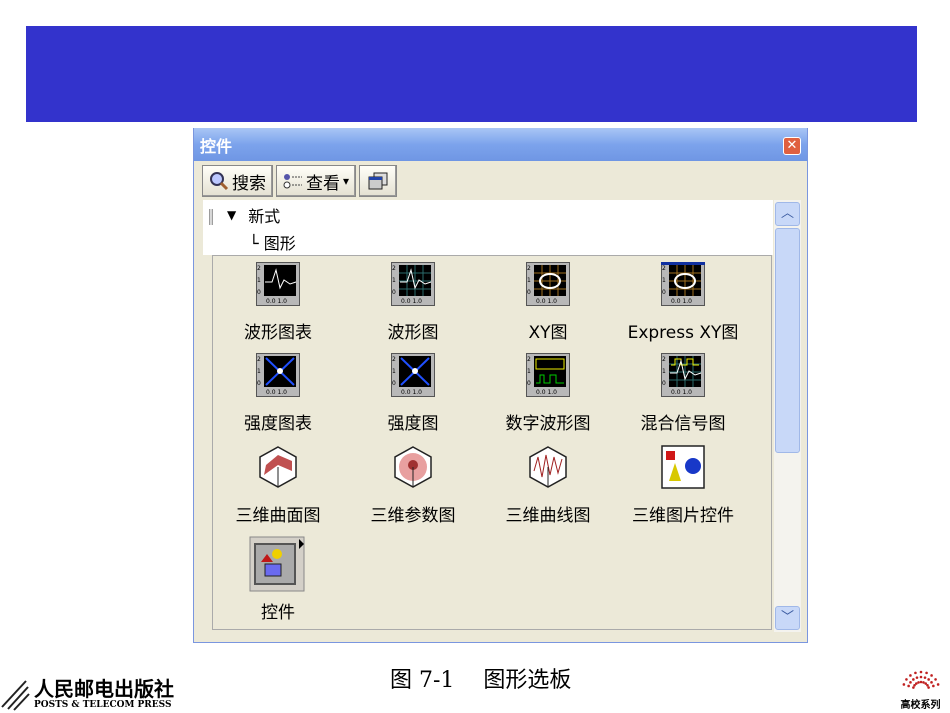 The width and height of the screenshot is (950, 713). Describe the element at coordinates (683, 467) in the screenshot. I see `3d-picture-icon` at that location.